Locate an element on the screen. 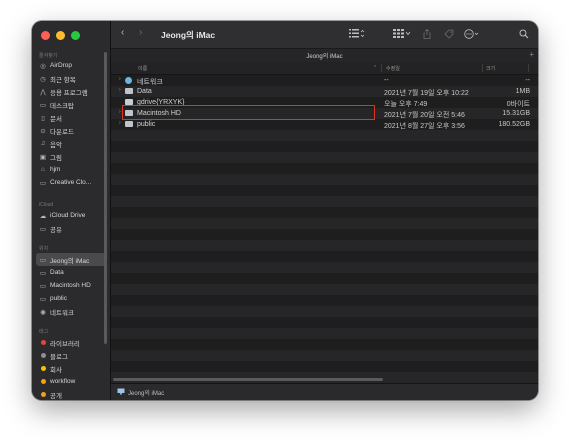 This screenshot has width=569, height=440. home-icon: ⌂ is located at coordinates (43, 169).